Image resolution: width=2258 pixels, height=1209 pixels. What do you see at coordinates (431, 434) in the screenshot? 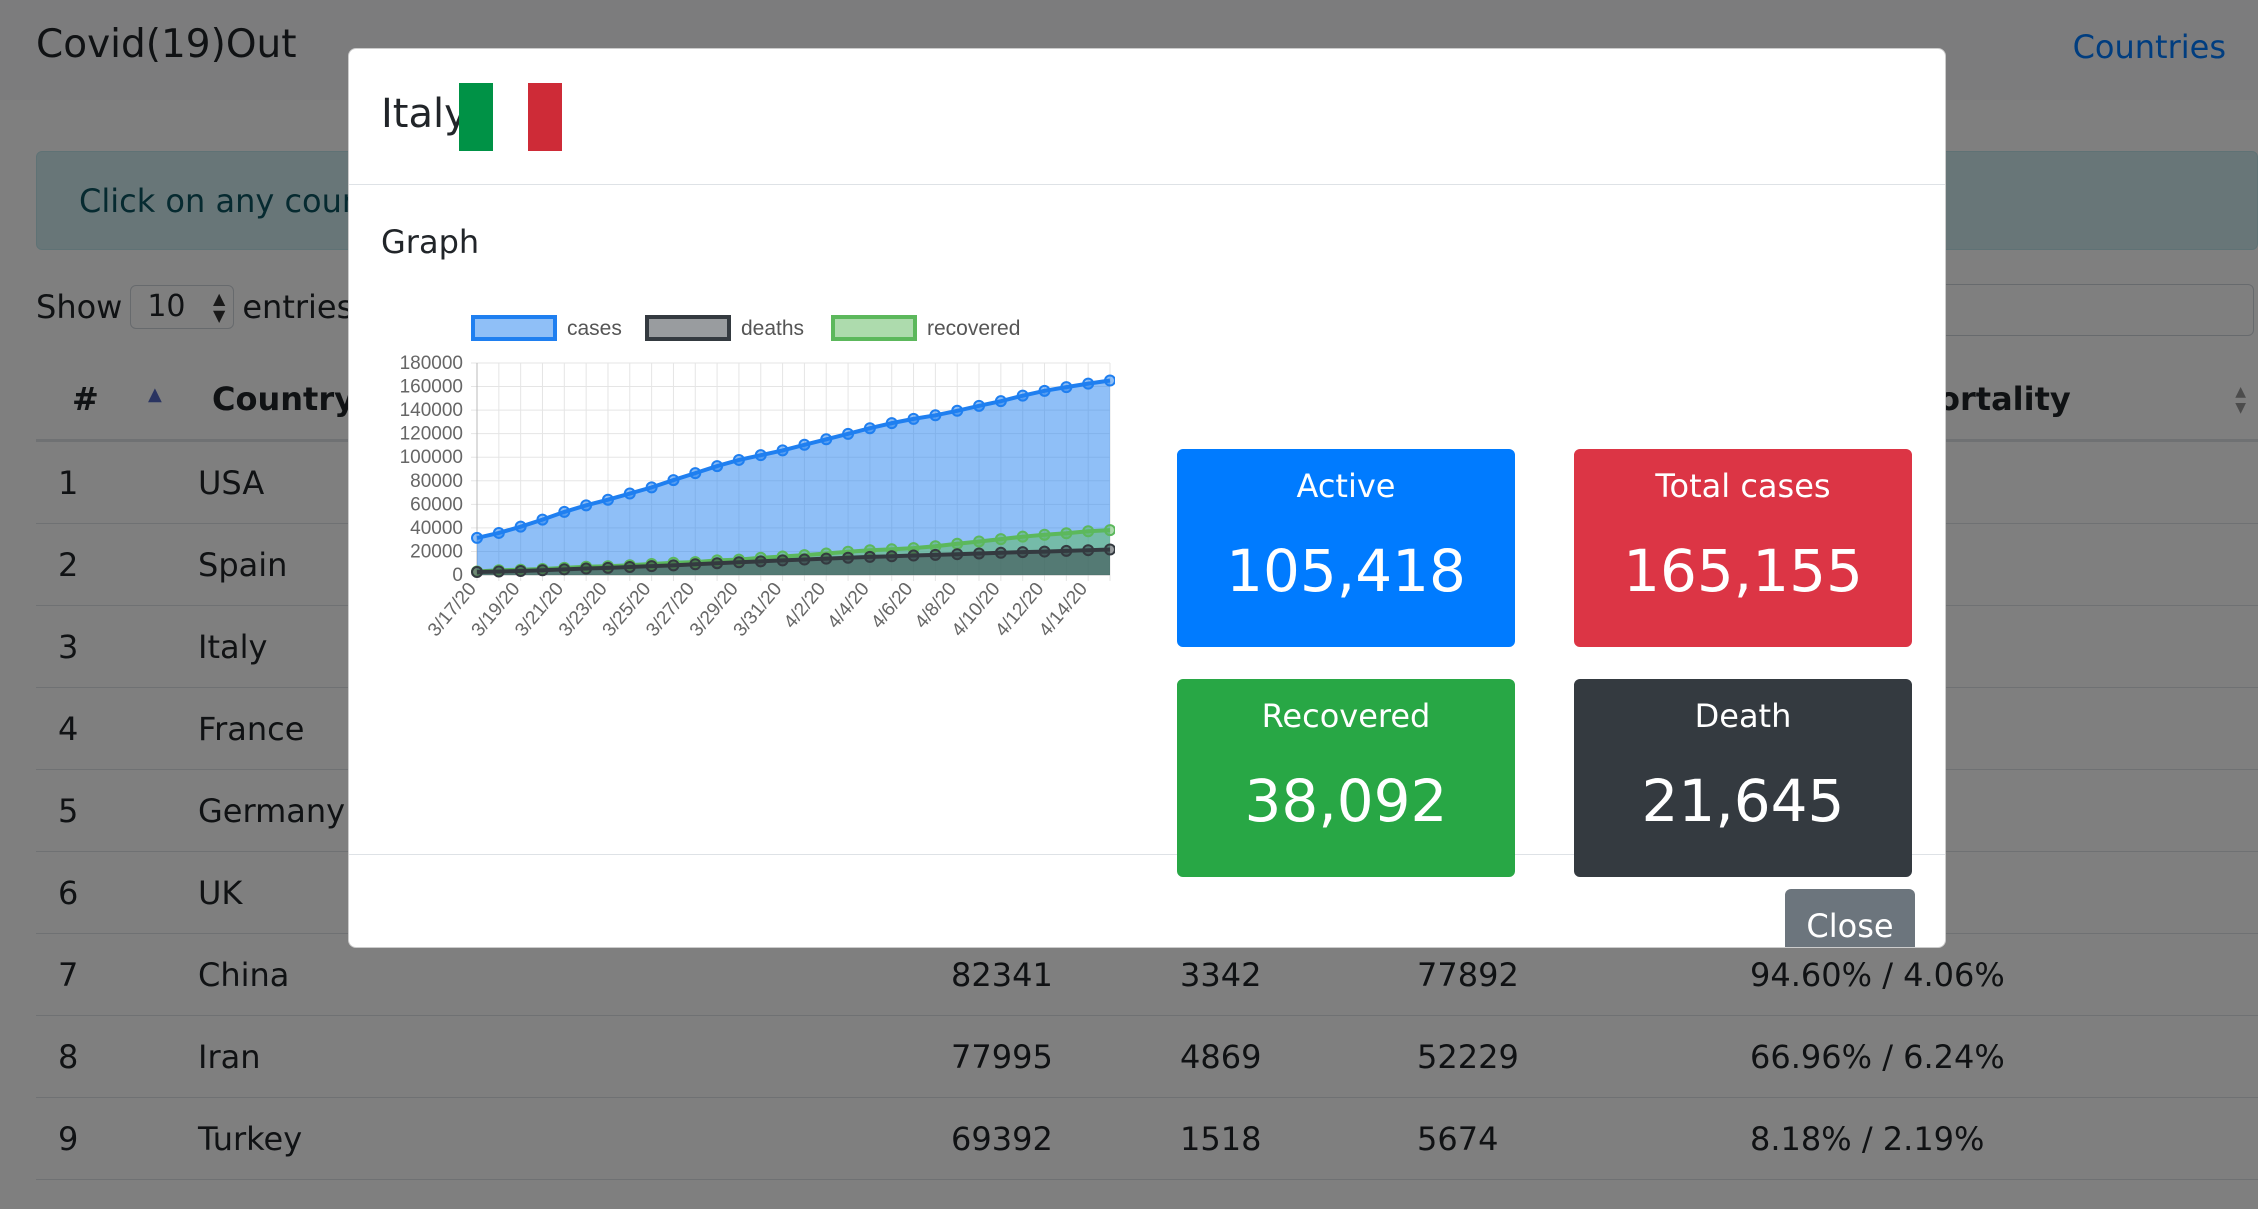
I see `y-tick-label: 120000` at bounding box center [431, 434].